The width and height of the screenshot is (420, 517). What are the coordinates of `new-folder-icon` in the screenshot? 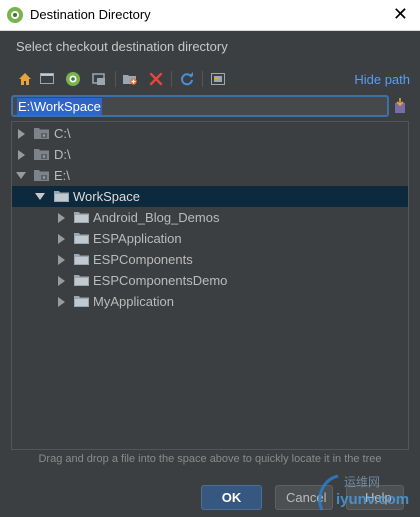 It's located at (130, 79).